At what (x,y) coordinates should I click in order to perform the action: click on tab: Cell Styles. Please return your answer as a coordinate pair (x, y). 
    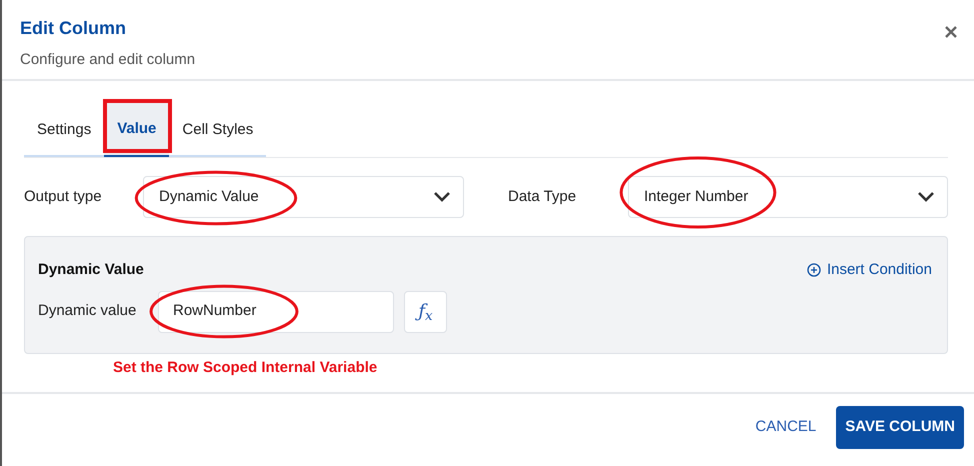
    Looking at the image, I should click on (217, 130).